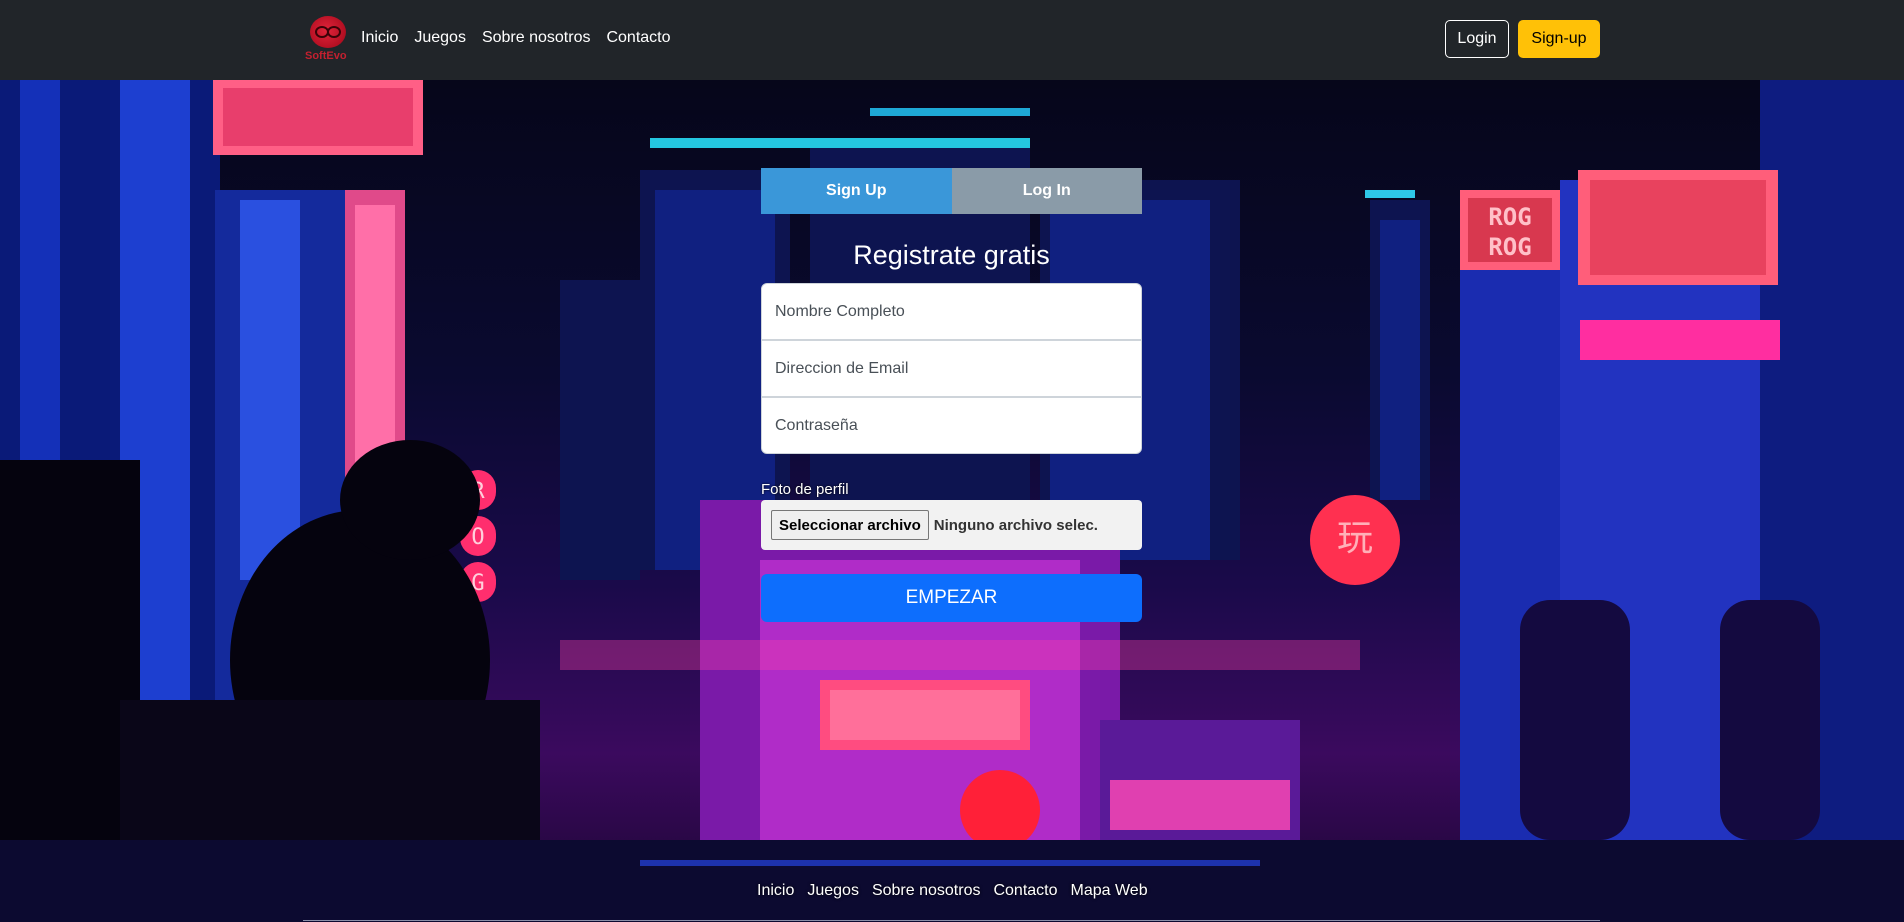 This screenshot has width=1904, height=922. I want to click on sign-play-char: 玩, so click(1355, 538).